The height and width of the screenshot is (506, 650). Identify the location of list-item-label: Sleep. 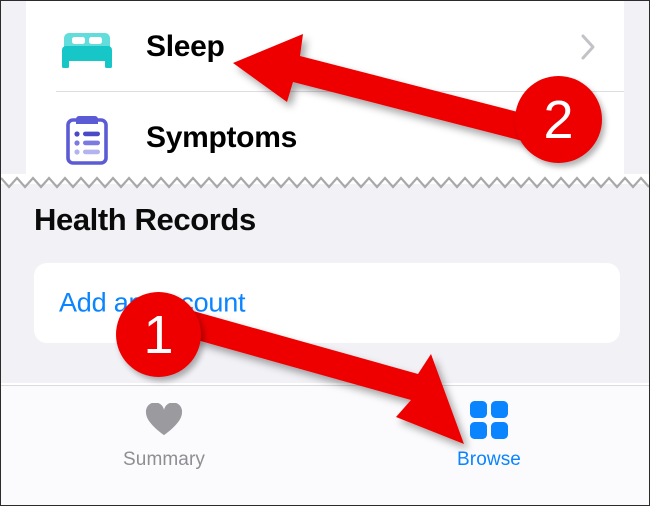
(185, 46).